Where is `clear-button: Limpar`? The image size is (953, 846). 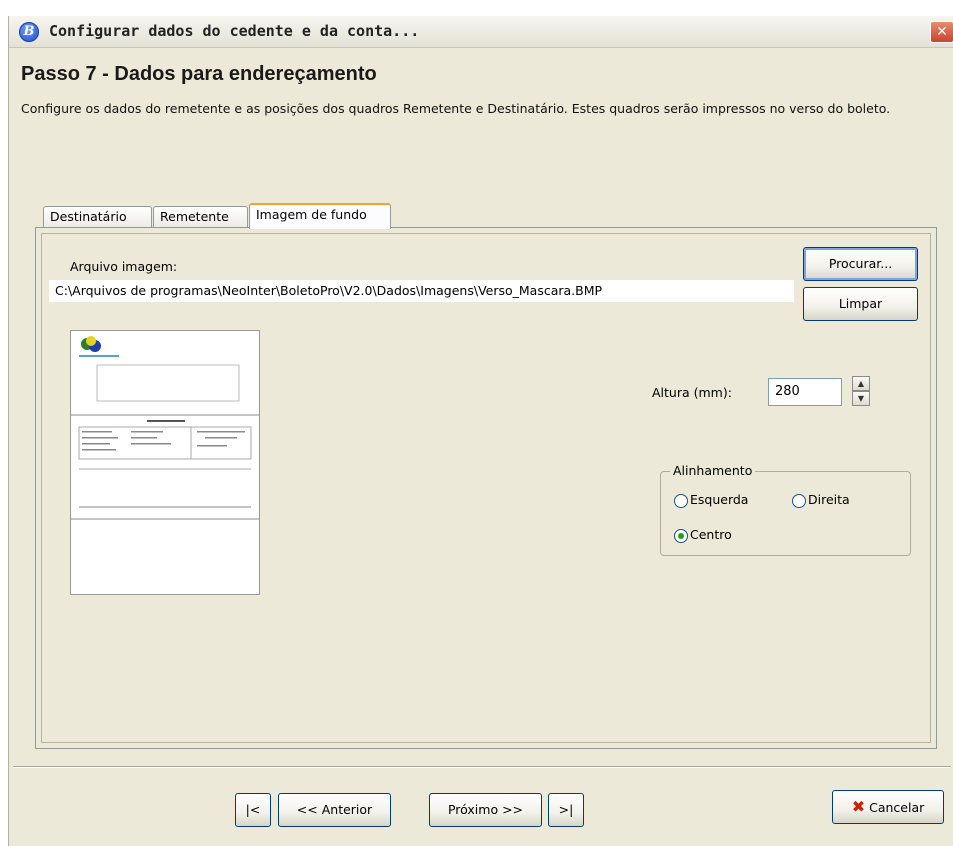
clear-button: Limpar is located at coordinates (860, 304).